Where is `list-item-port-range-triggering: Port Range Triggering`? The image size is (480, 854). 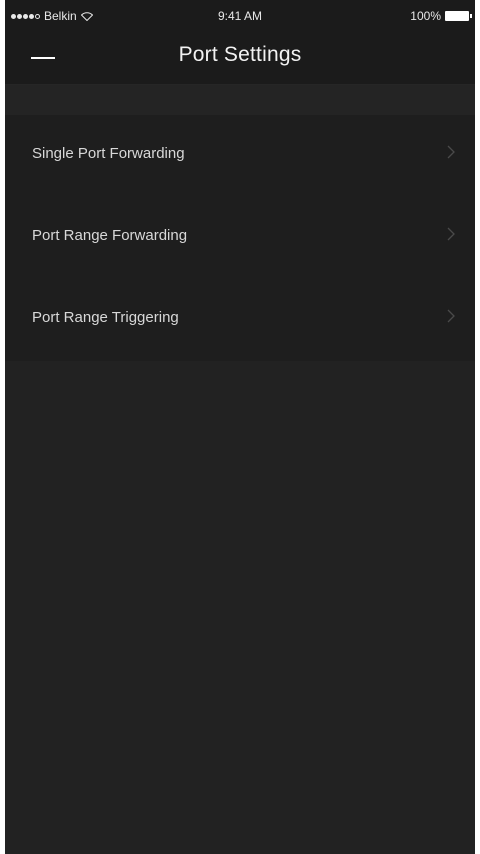 list-item-port-range-triggering: Port Range Triggering is located at coordinates (240, 320).